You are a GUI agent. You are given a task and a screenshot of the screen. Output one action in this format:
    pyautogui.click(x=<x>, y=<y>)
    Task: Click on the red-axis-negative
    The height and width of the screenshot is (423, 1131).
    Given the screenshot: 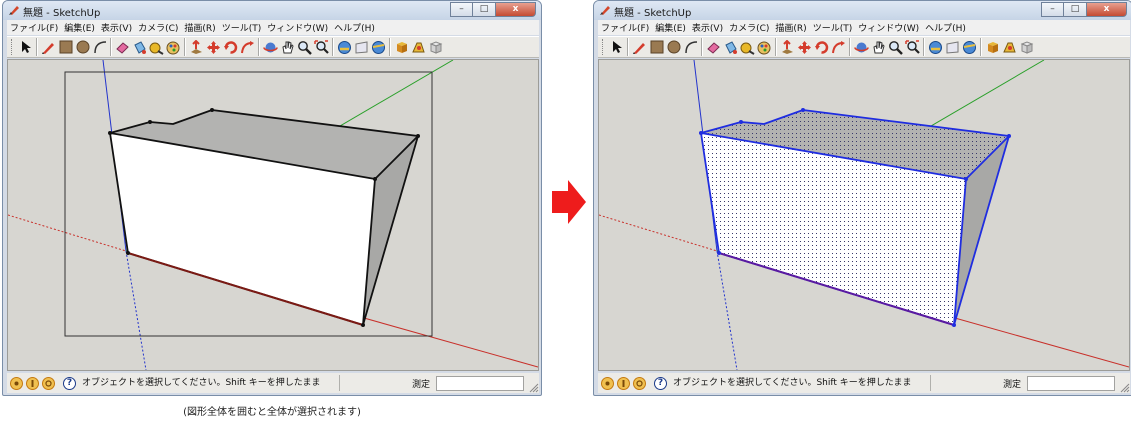 What is the action you would take?
    pyautogui.click(x=658, y=233)
    